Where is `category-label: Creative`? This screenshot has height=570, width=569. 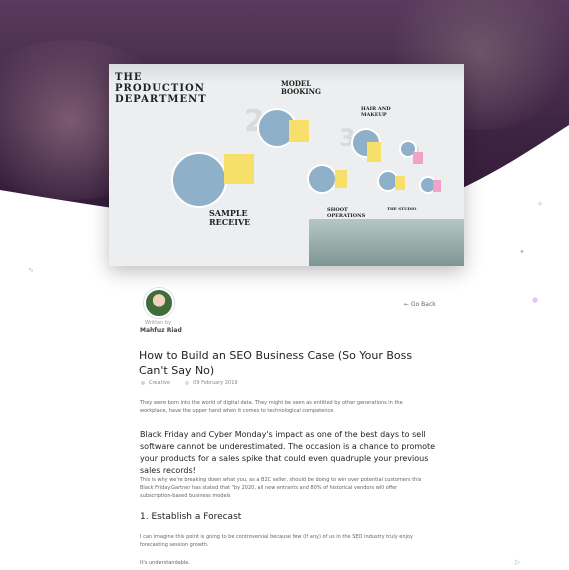 category-label: Creative is located at coordinates (159, 383).